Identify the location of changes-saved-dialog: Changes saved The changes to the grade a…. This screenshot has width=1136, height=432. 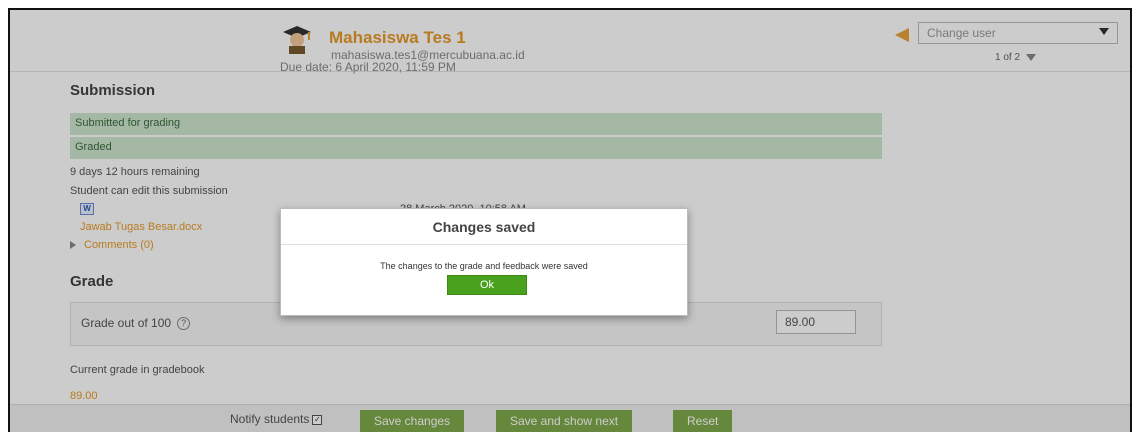
(484, 262).